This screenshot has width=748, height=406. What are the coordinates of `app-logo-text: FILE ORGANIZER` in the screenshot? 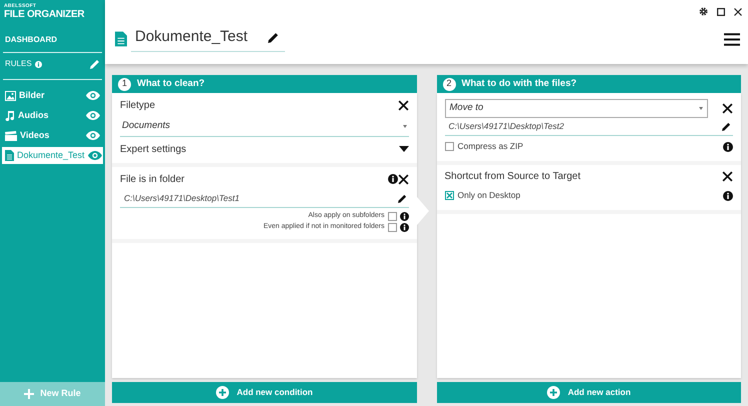 It's located at (44, 14).